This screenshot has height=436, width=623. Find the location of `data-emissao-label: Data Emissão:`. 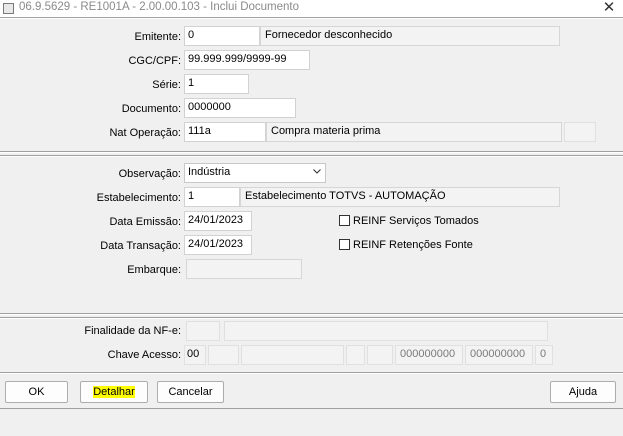

data-emissao-label: Data Emissão: is located at coordinates (145, 222).